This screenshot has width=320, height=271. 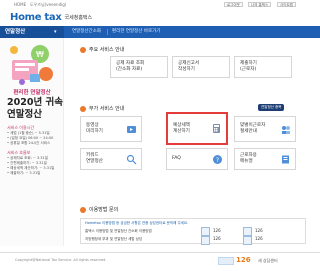 What do you see at coordinates (286, 129) in the screenshot?
I see `people-icon` at bounding box center [286, 129].